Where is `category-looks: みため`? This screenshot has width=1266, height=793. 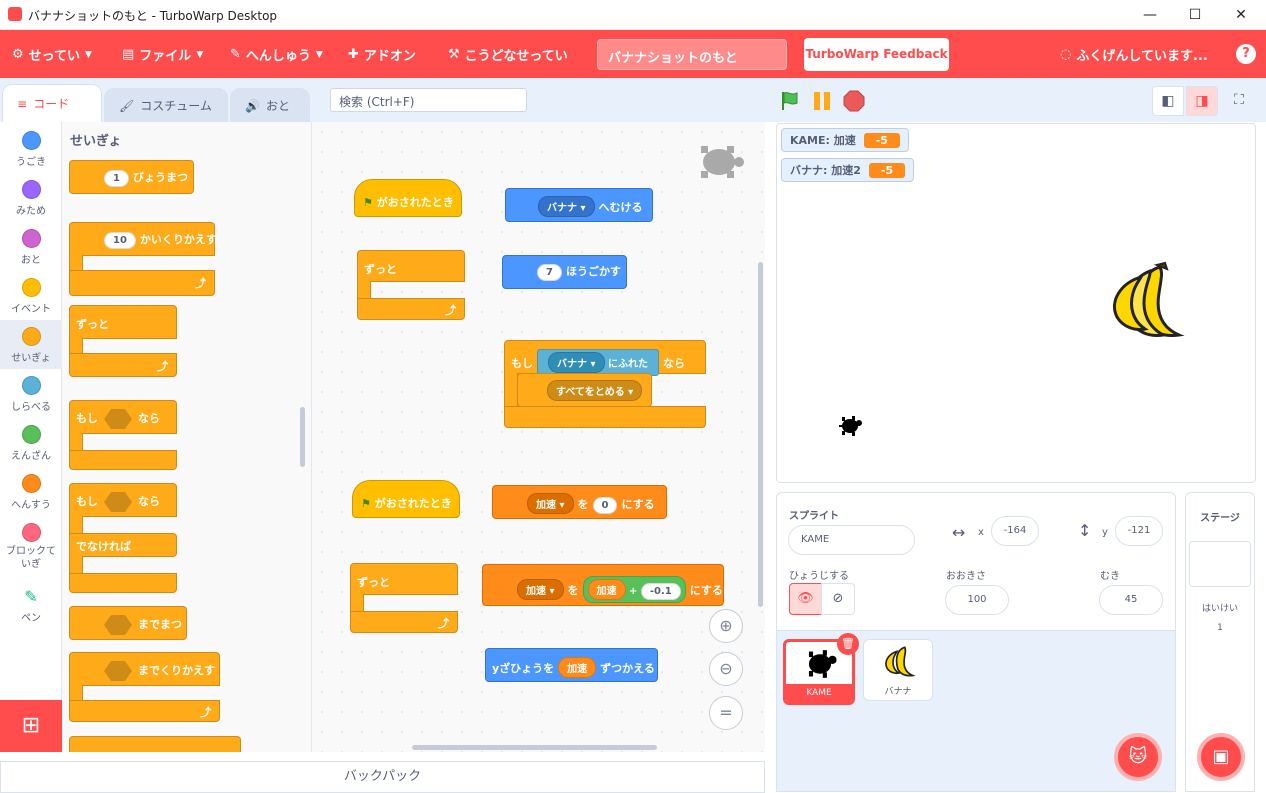 category-looks: みため is located at coordinates (31, 197).